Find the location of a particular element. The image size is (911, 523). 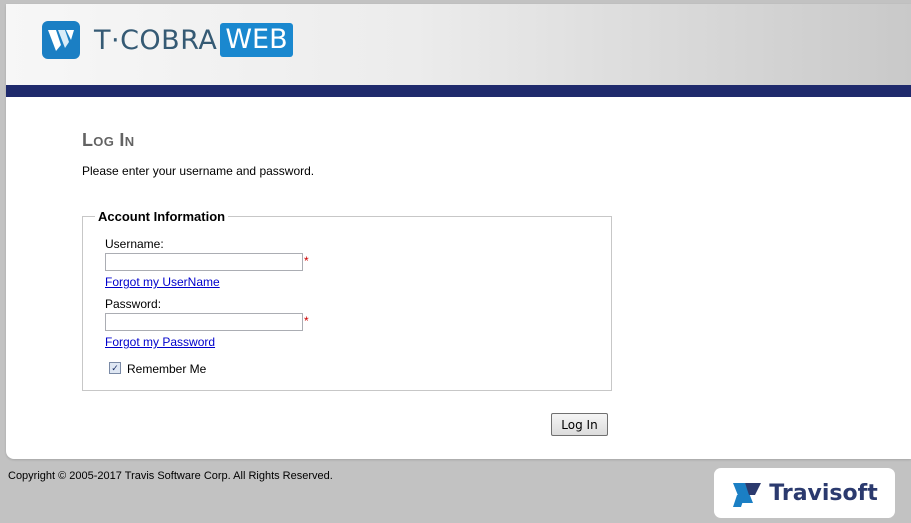

tcobra-logo: T·COBRA WEB is located at coordinates (167, 40).